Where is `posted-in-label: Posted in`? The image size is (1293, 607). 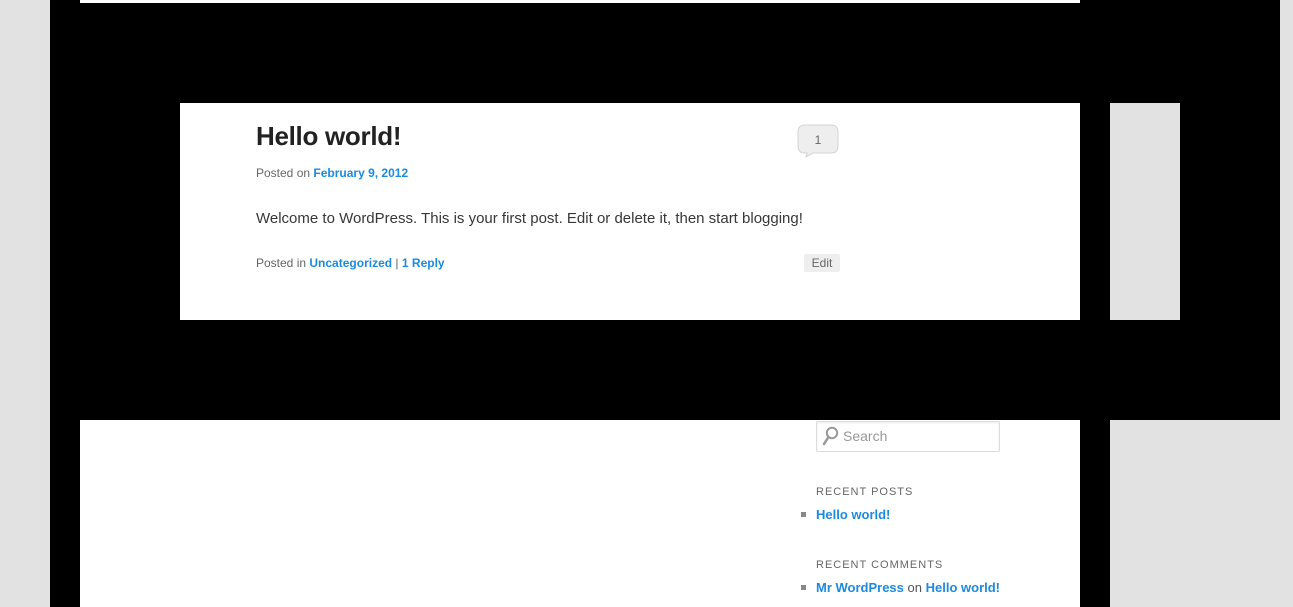 posted-in-label: Posted in is located at coordinates (281, 263).